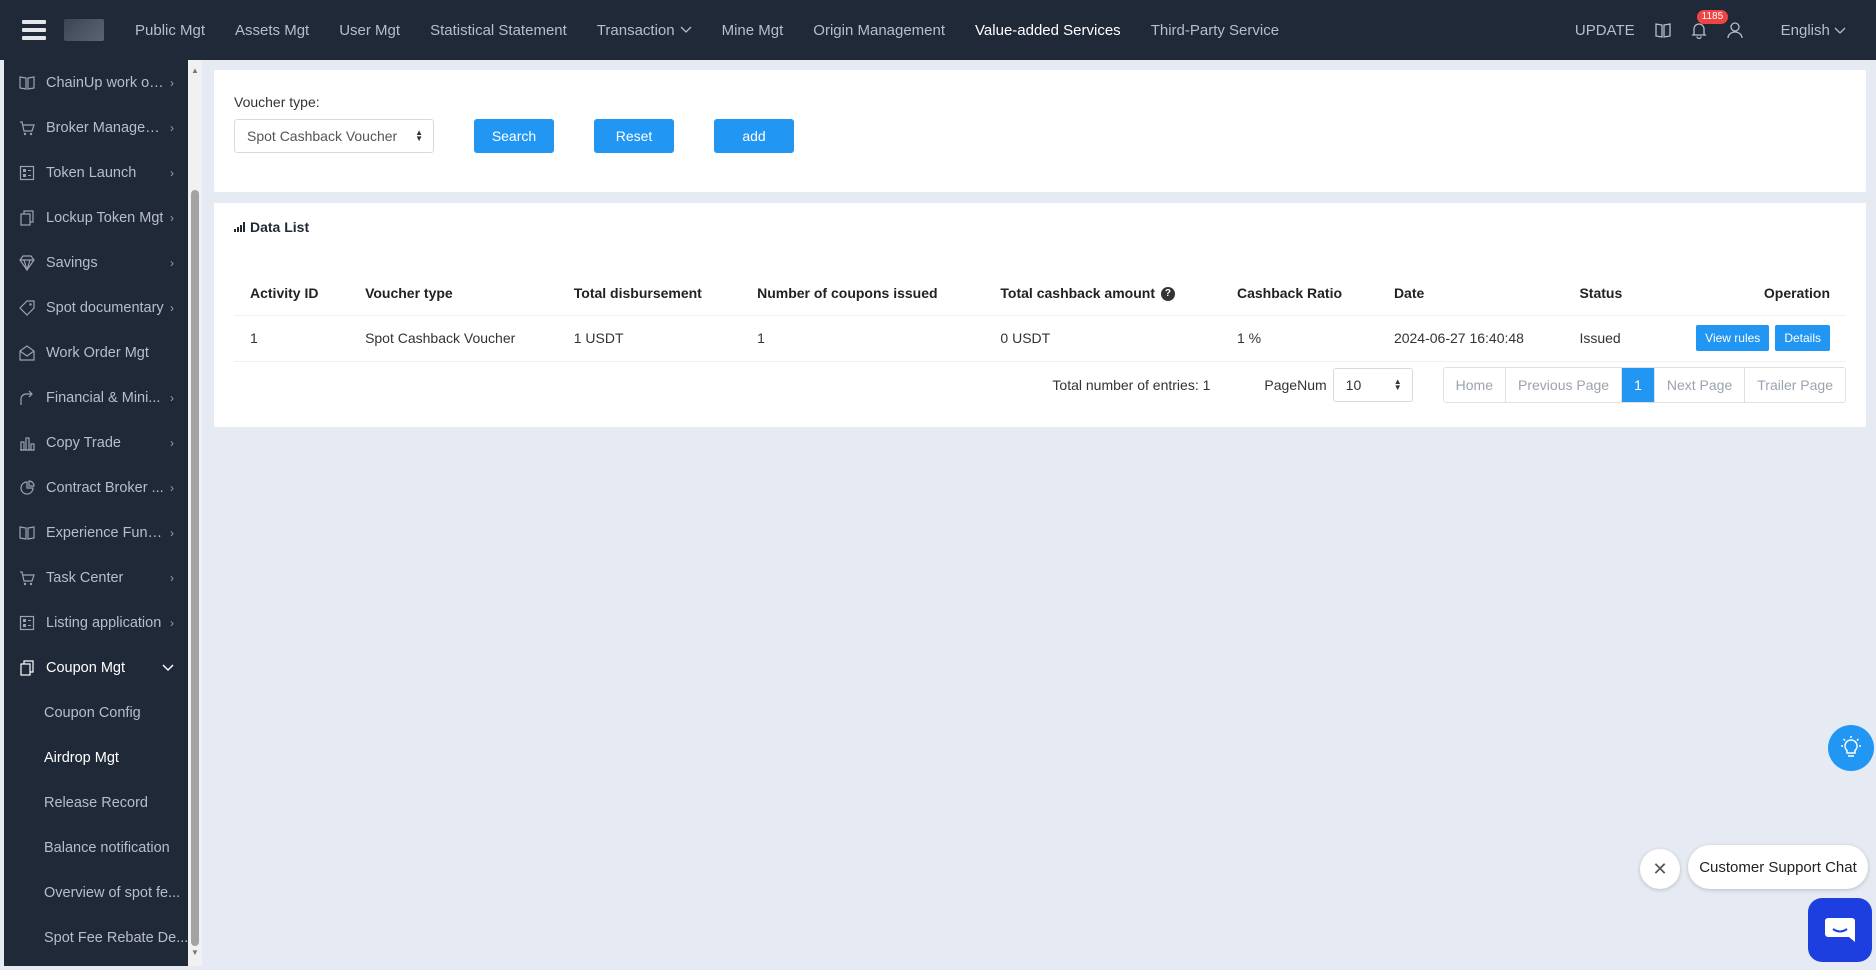  What do you see at coordinates (96, 712) in the screenshot?
I see `sidebar-sub-coupon-config: Coupon Config` at bounding box center [96, 712].